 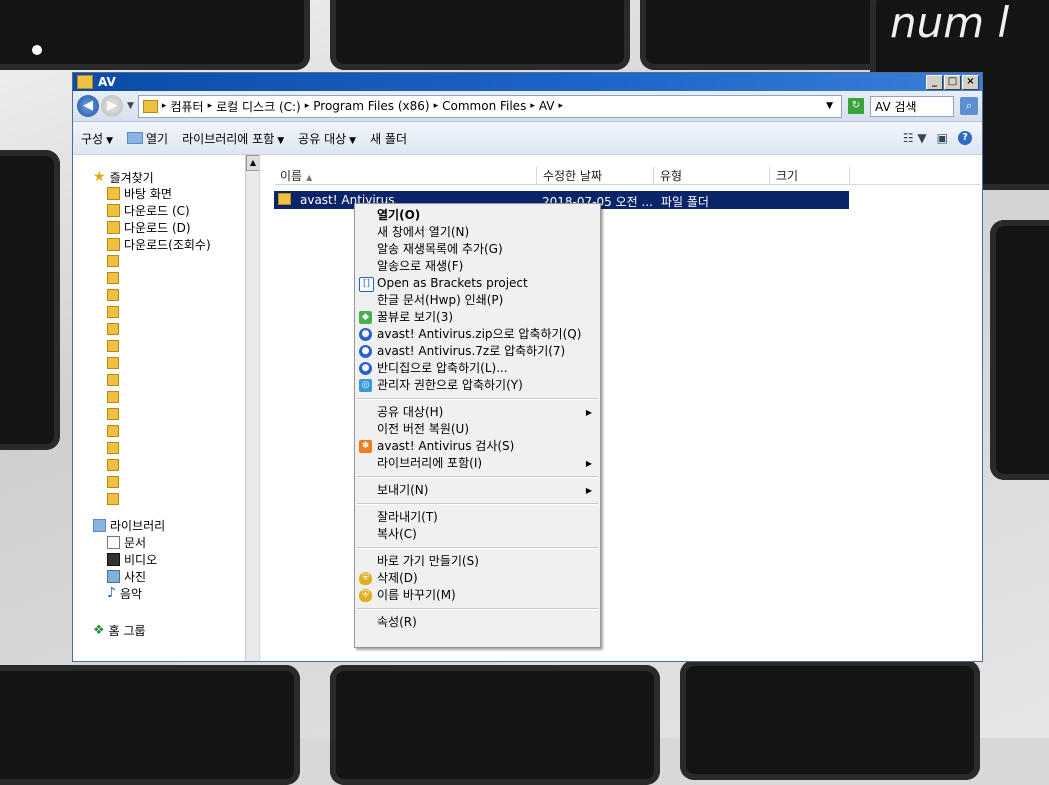 I want to click on nav-desktop: 바탕 화면, so click(x=139, y=193).